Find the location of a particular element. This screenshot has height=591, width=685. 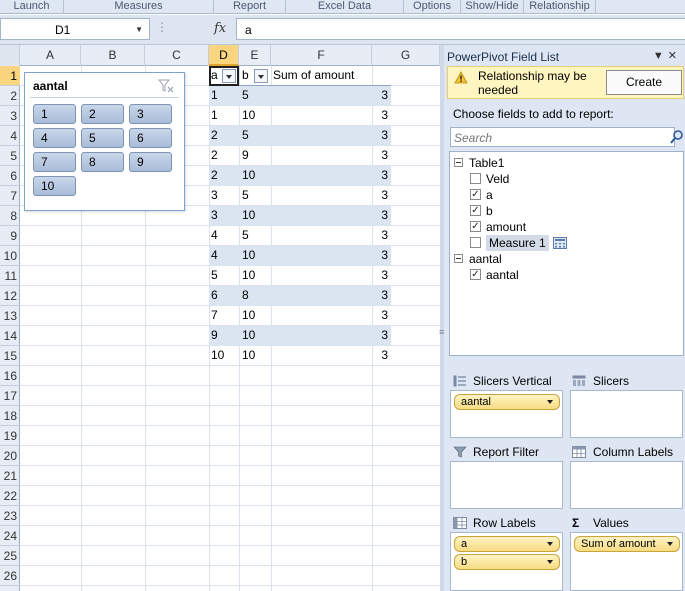

row-header-17: 17 is located at coordinates (10, 396).